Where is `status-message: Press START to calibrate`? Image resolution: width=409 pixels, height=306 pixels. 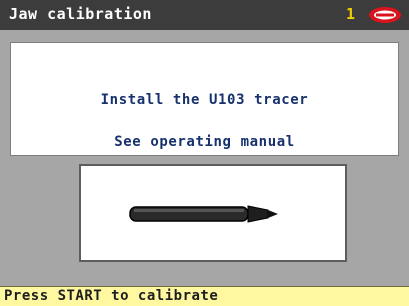 status-message: Press START to calibrate is located at coordinates (111, 296).